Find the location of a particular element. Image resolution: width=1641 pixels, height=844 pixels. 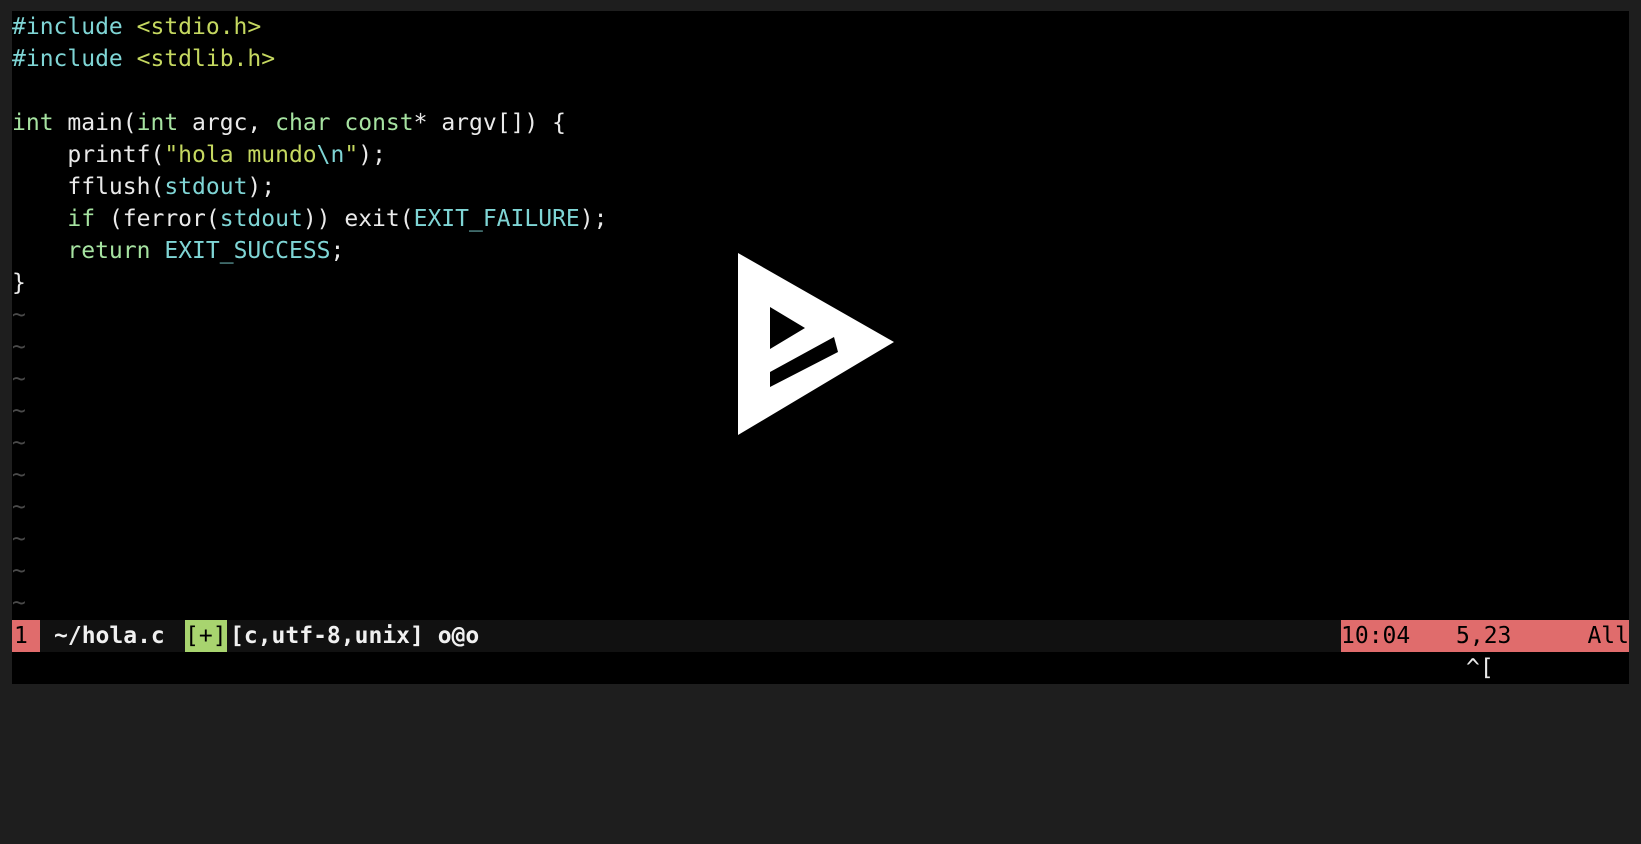

code-token: return is located at coordinates (109, 251).